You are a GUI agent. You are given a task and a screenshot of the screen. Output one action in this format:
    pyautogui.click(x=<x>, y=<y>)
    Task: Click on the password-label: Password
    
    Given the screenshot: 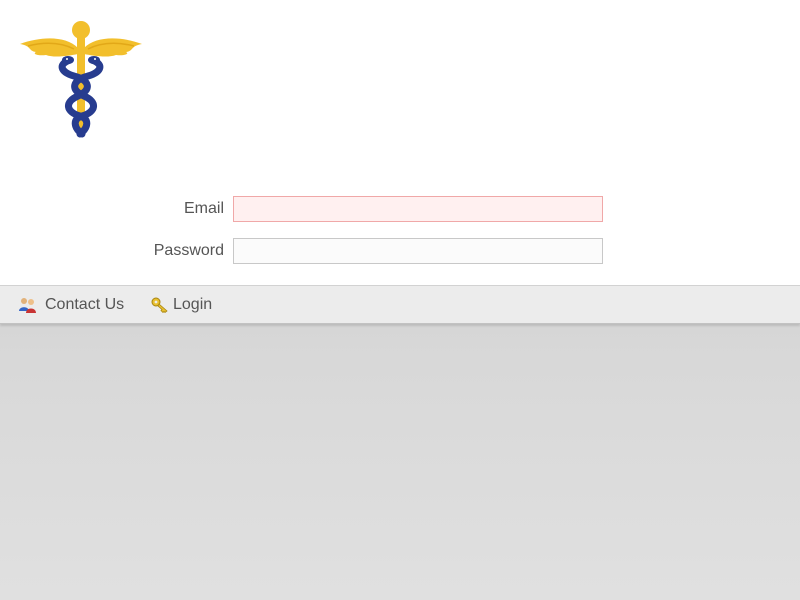 What is the action you would take?
    pyautogui.click(x=188, y=250)
    